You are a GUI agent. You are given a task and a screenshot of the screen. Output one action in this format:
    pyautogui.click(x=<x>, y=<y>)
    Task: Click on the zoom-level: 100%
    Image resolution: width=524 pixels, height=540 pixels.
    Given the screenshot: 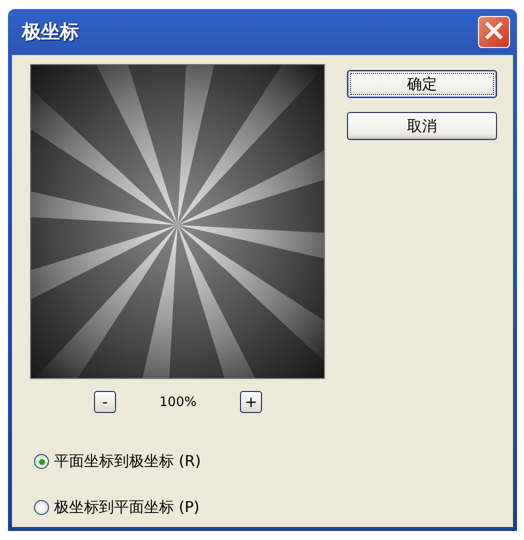 What is the action you would take?
    pyautogui.click(x=178, y=402)
    